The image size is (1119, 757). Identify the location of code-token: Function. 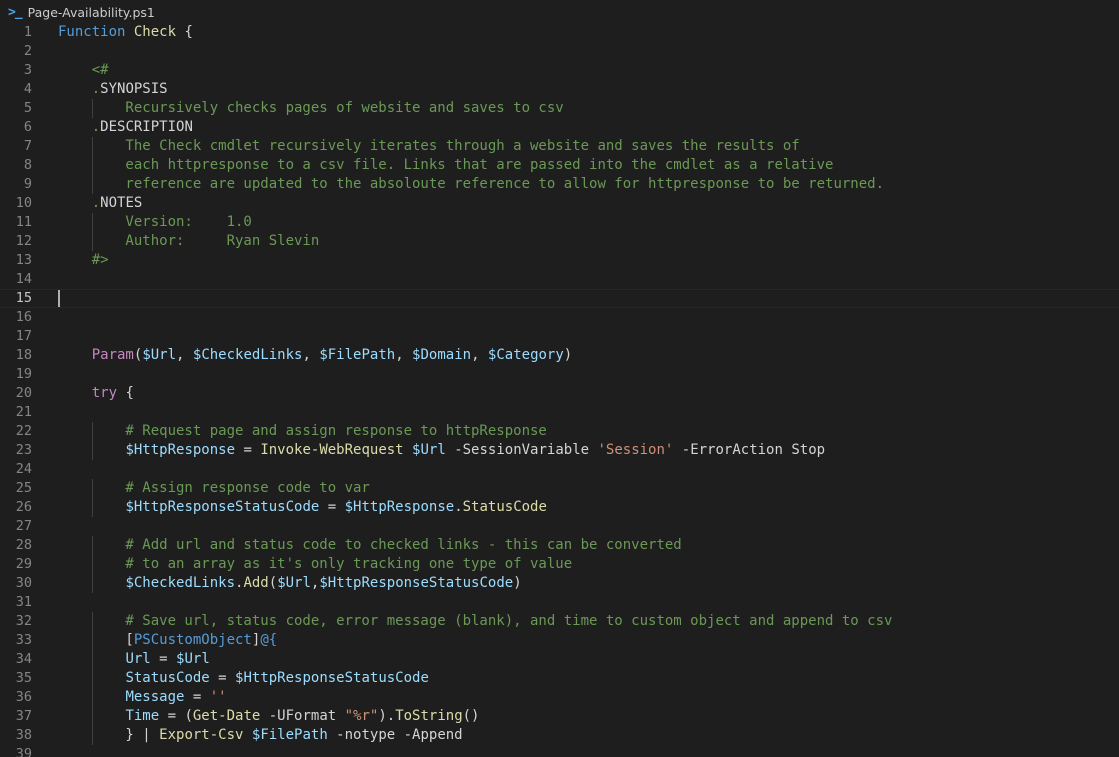
(96, 32).